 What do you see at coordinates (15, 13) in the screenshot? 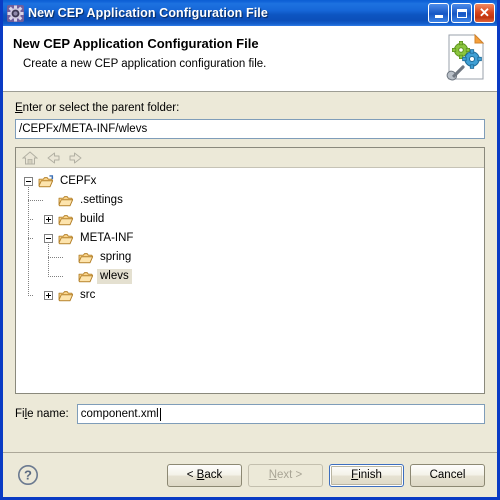
I see `gear-icon` at bounding box center [15, 13].